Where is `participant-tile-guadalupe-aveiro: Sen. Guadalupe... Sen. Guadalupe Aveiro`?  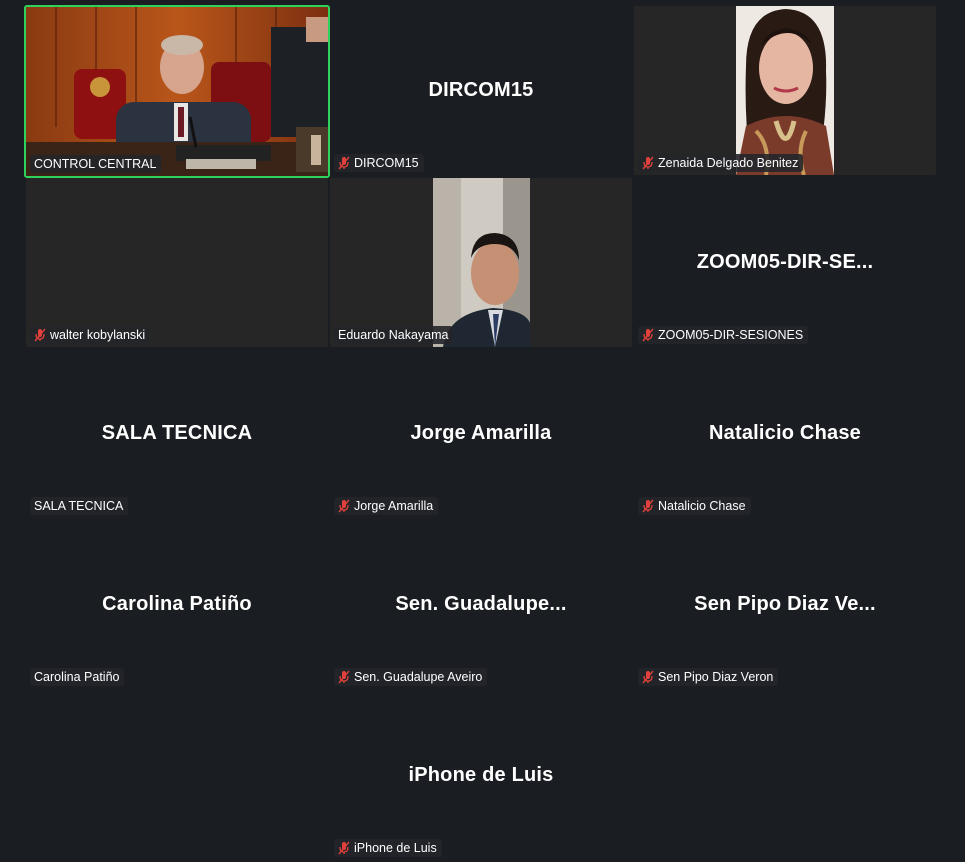
participant-tile-guadalupe-aveiro: Sen. Guadalupe... Sen. Guadalupe Aveiro is located at coordinates (481, 604).